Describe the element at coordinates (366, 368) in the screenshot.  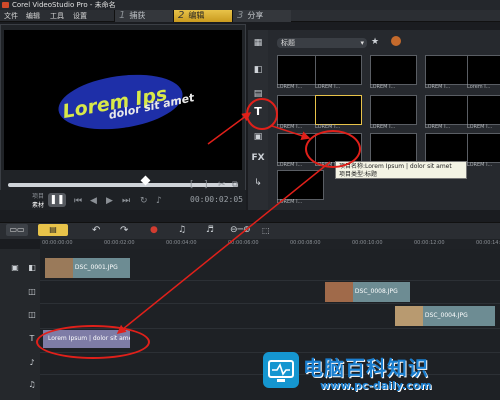
I see `watermark-brand: 电脑百科知识` at that location.